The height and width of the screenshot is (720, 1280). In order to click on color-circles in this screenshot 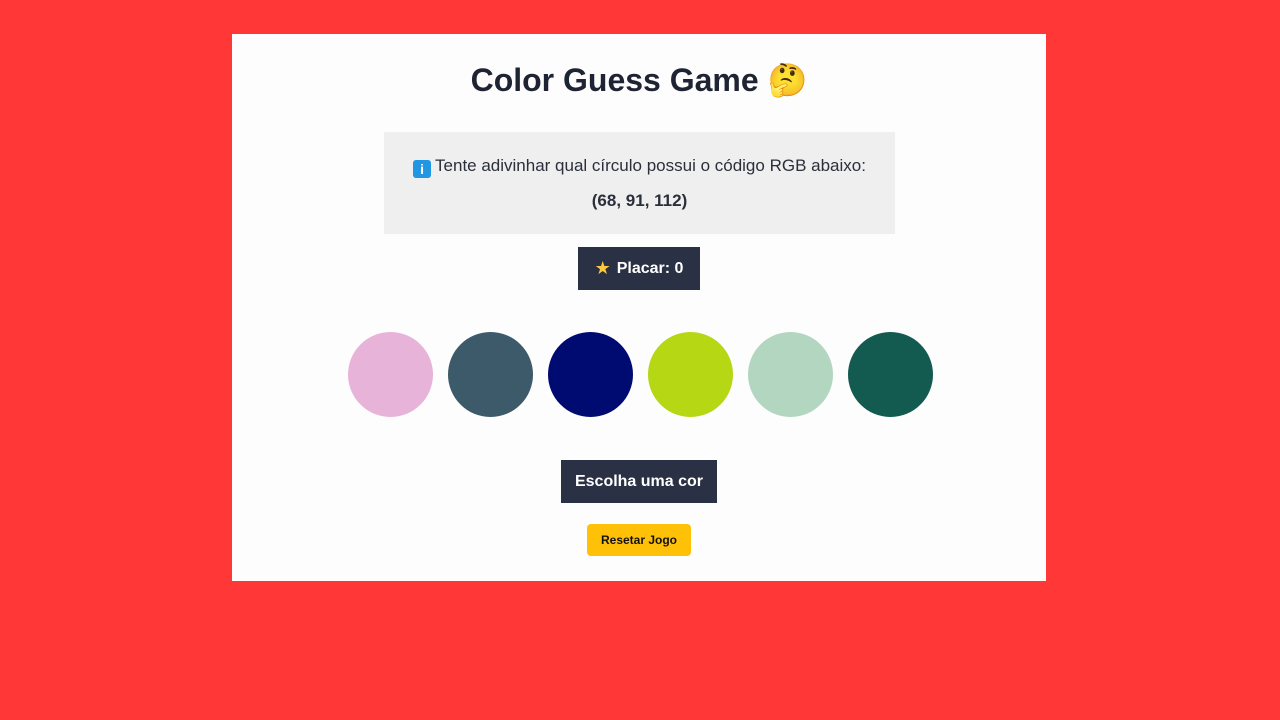, I will do `click(640, 374)`.